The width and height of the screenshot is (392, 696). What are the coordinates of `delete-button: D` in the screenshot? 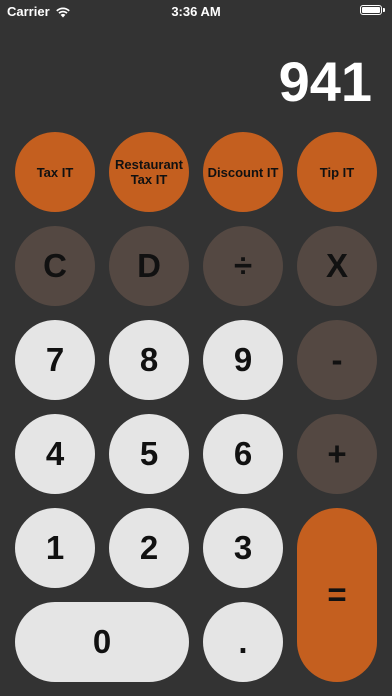 It's located at (149, 266).